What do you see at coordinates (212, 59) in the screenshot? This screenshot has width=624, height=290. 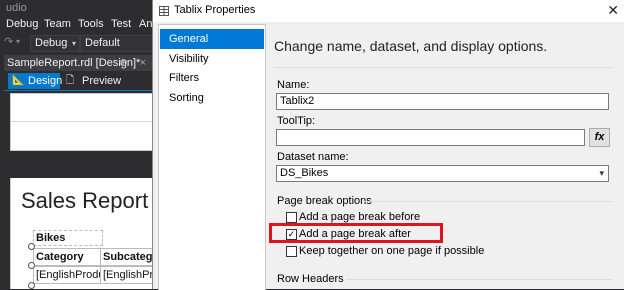 I see `nav-item-visibility: Visibility` at bounding box center [212, 59].